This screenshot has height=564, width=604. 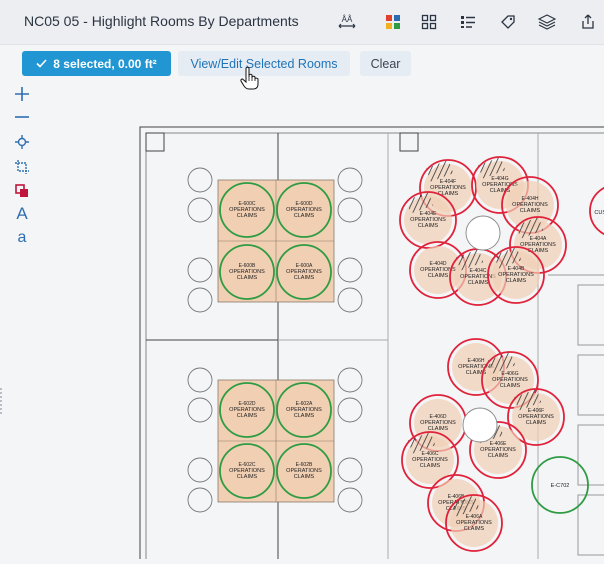 I want to click on room-id: E-C702, so click(x=560, y=486).